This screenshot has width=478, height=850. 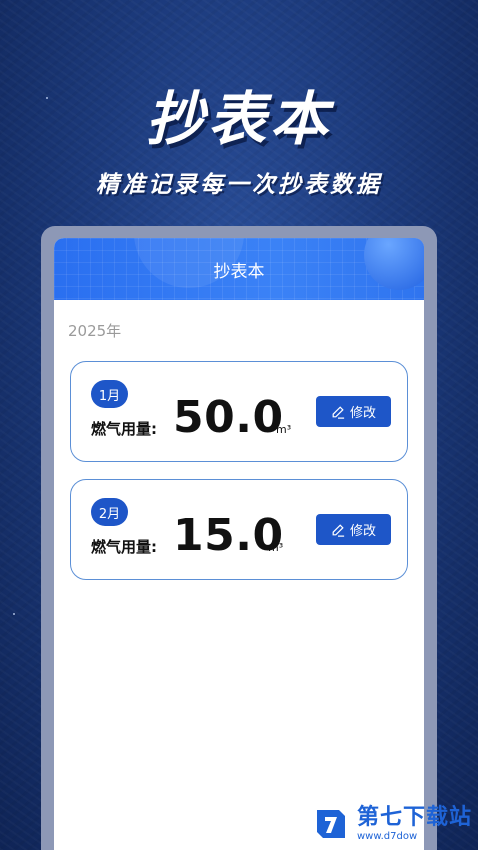 I want to click on watermark-name: 第七下载站, so click(x=414, y=817).